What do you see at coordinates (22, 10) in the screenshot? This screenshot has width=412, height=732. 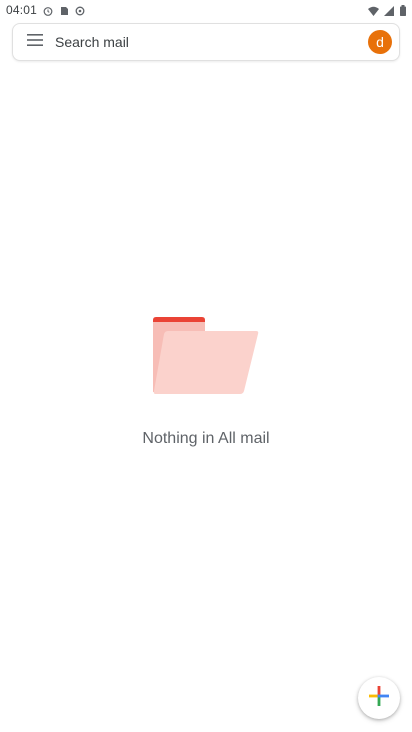 I see `status-time: 04:01` at bounding box center [22, 10].